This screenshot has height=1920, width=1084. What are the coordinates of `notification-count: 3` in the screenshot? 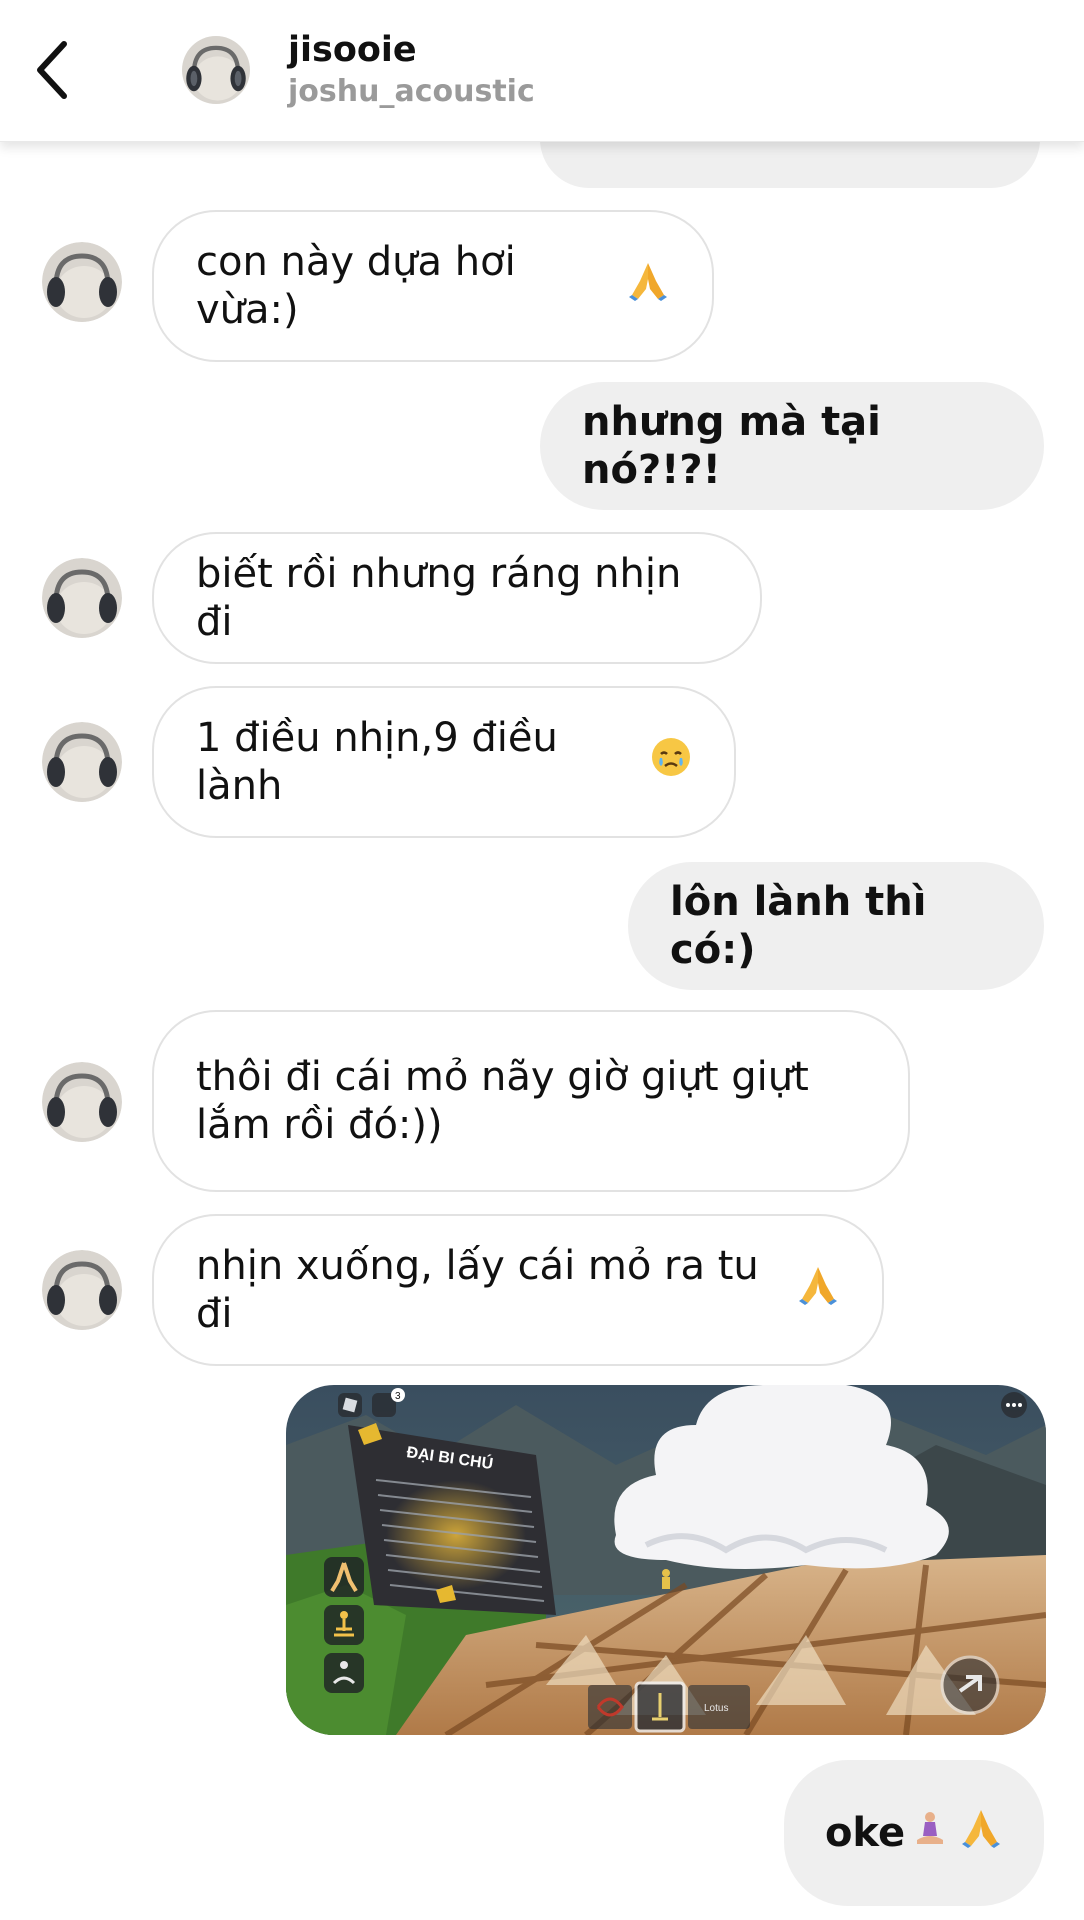 It's located at (398, 1396).